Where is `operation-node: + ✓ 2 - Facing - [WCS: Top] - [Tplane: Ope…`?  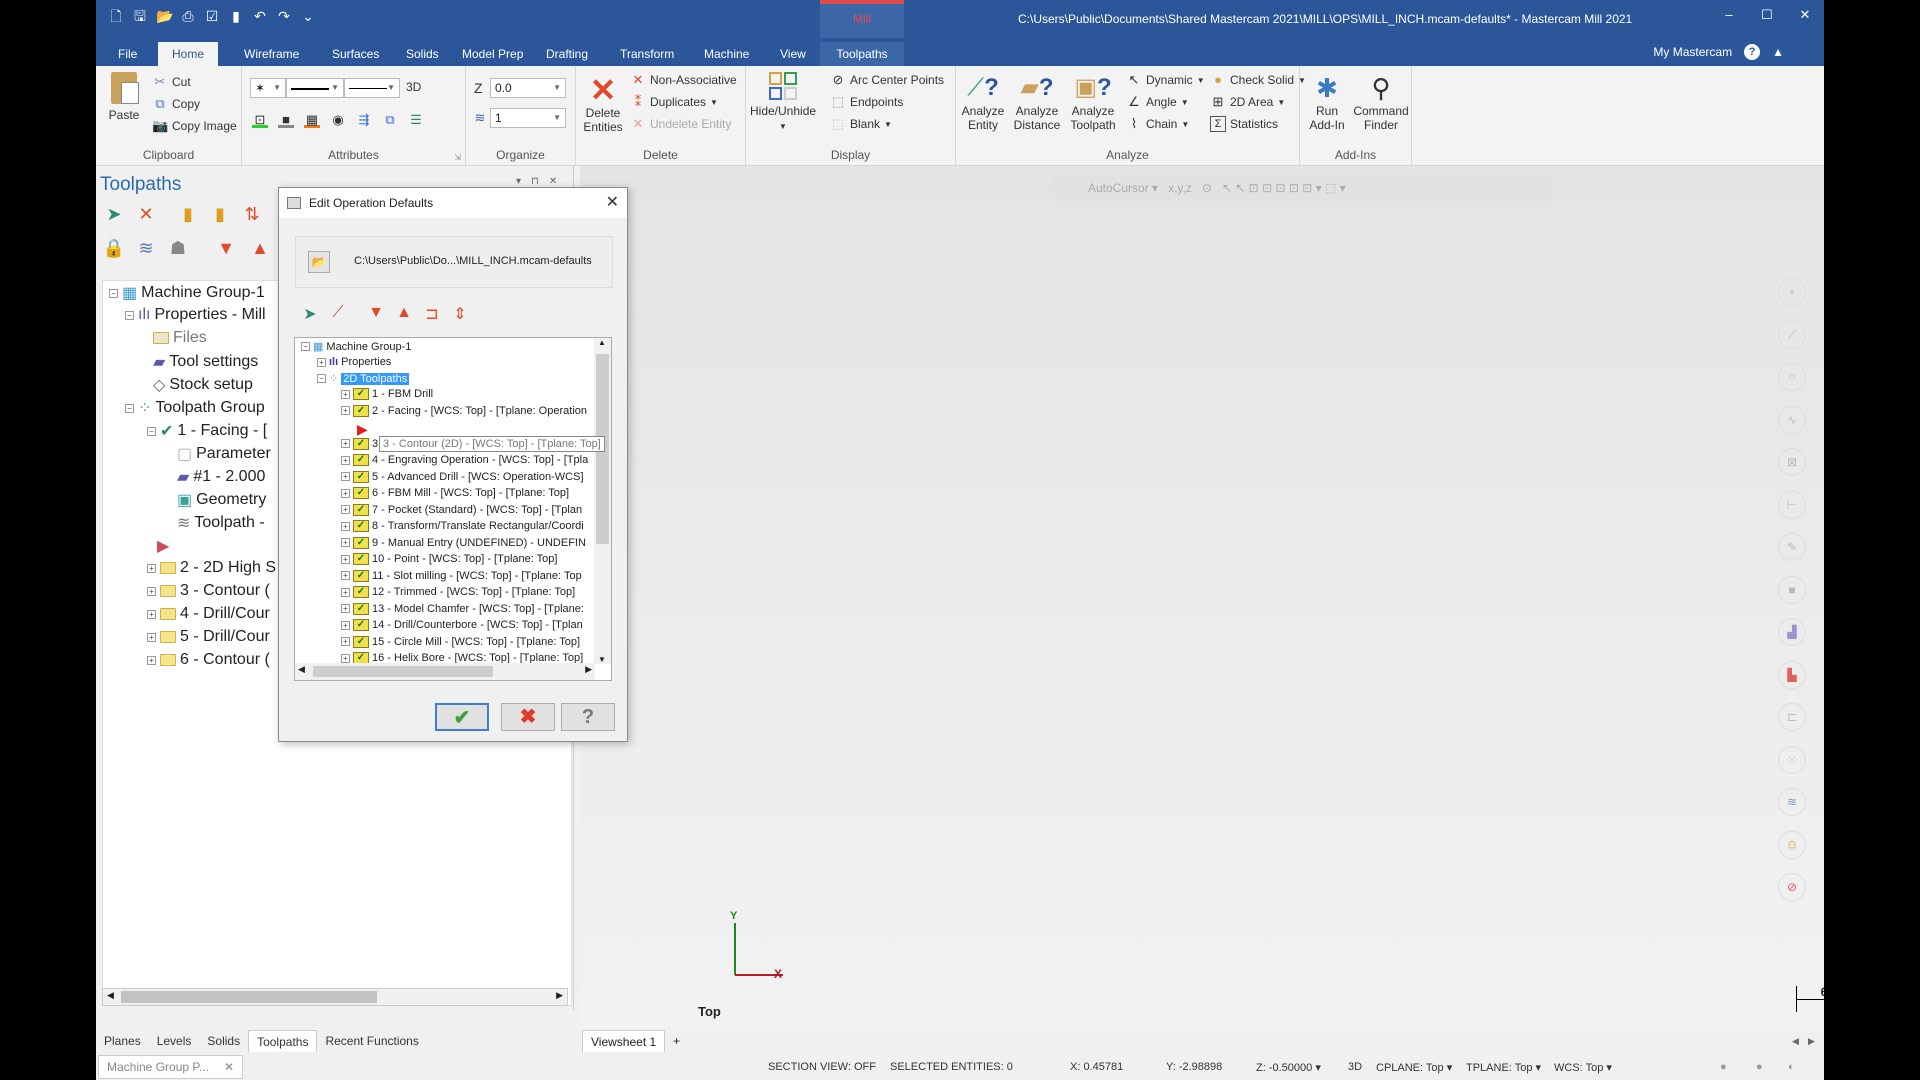 operation-node: + ✓ 2 - Facing - [WCS: Top] - [Tplane: Ope… is located at coordinates (464, 410).